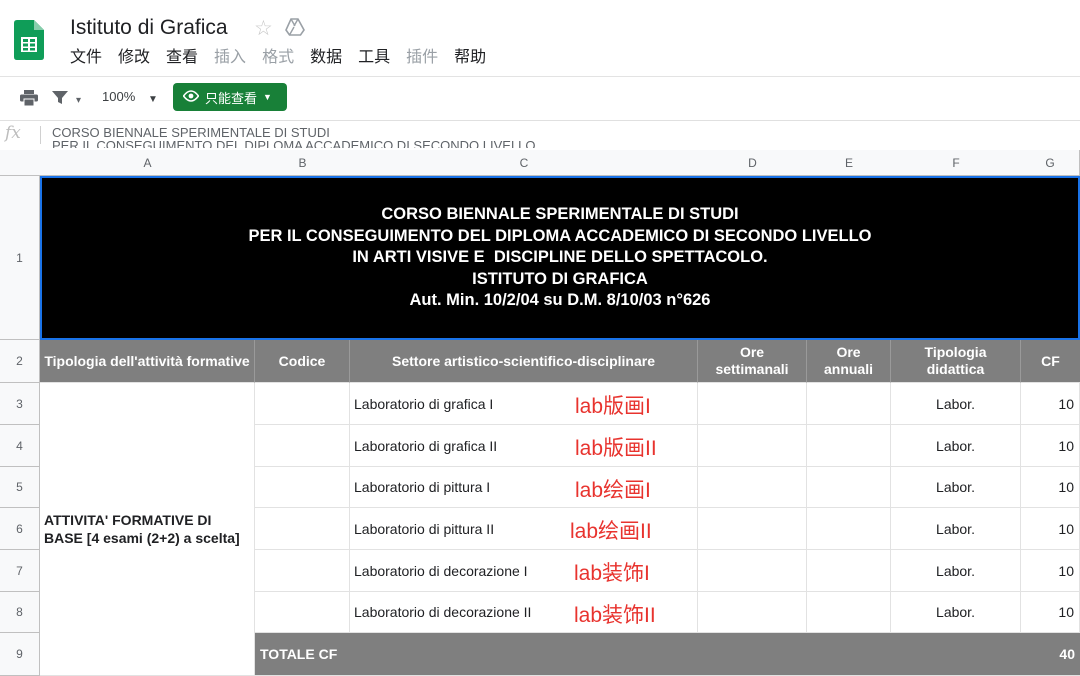 The image size is (1080, 676). Describe the element at coordinates (1050, 654) in the screenshot. I see `total-cf-cell: 40` at that location.